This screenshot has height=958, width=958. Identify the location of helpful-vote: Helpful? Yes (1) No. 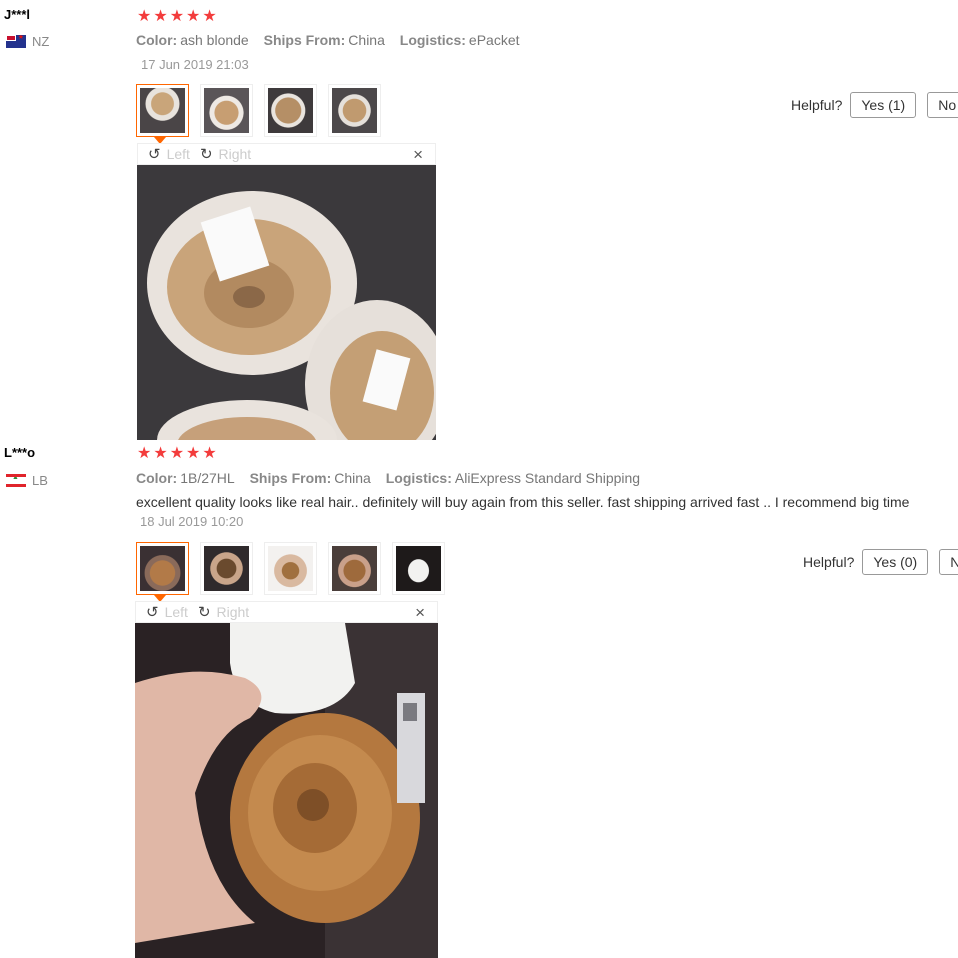
(874, 105).